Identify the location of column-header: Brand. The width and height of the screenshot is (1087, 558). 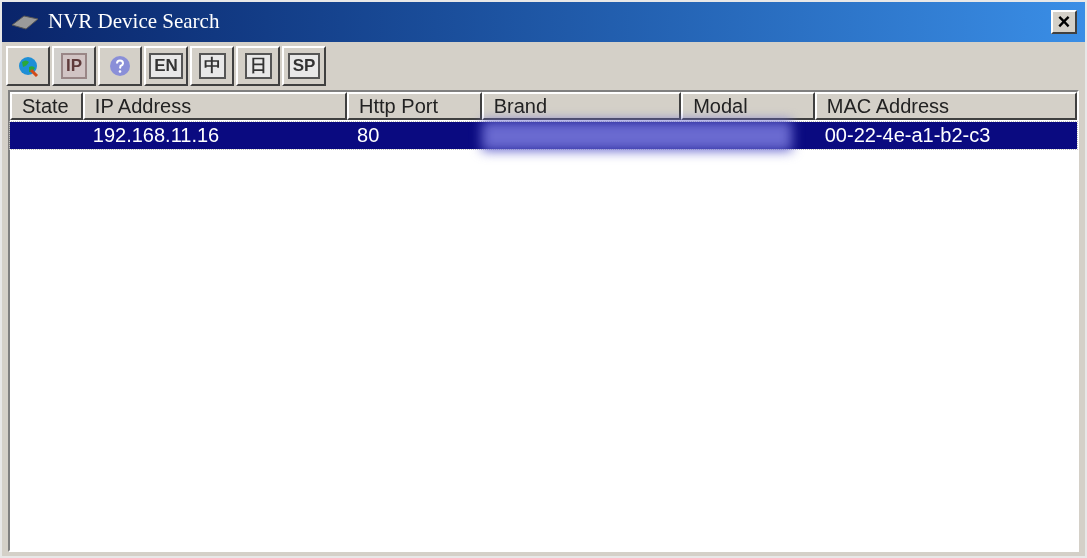
(581, 106).